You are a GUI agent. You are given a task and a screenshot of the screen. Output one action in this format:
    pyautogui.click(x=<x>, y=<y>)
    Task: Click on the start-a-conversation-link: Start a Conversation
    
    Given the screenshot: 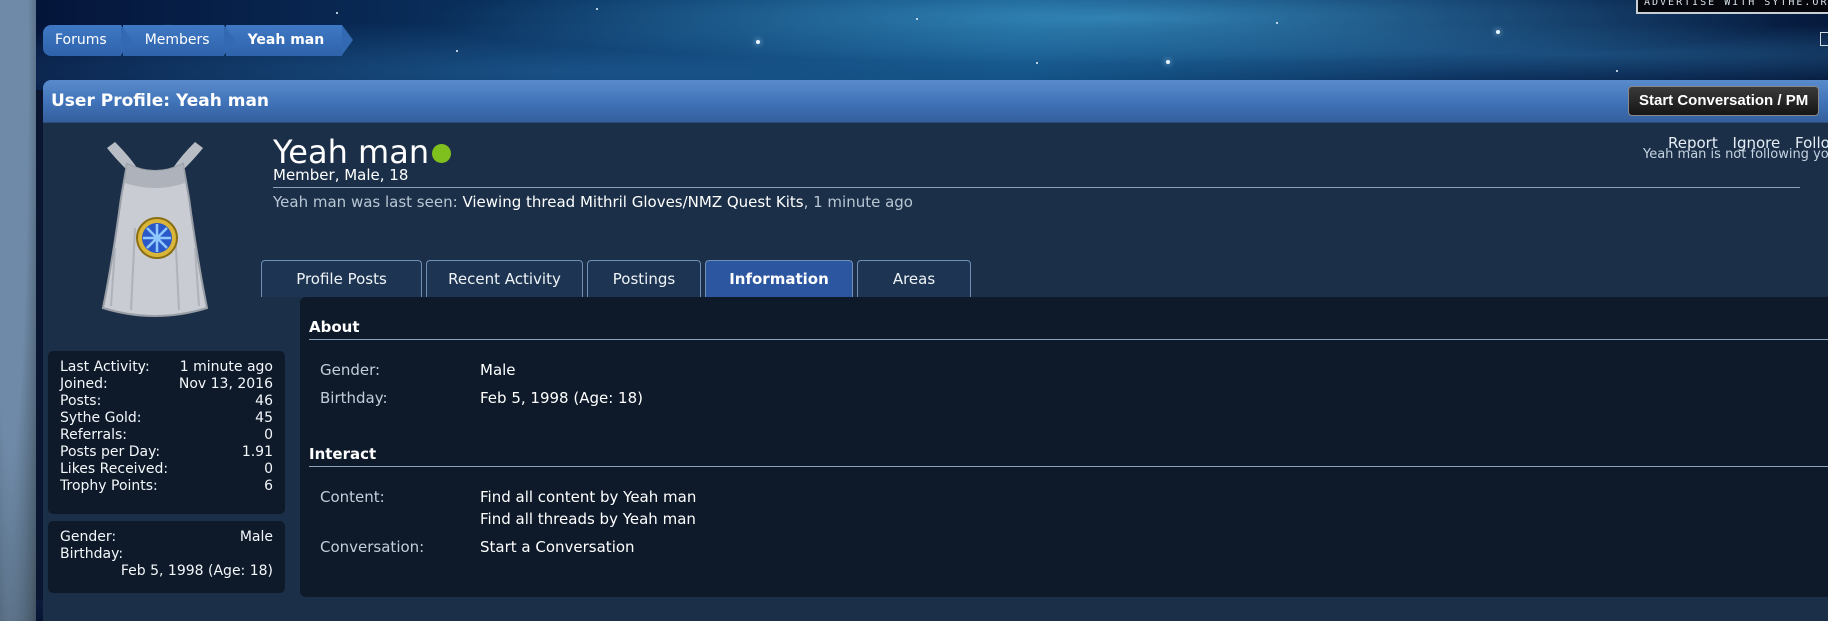 What is the action you would take?
    pyautogui.click(x=557, y=547)
    